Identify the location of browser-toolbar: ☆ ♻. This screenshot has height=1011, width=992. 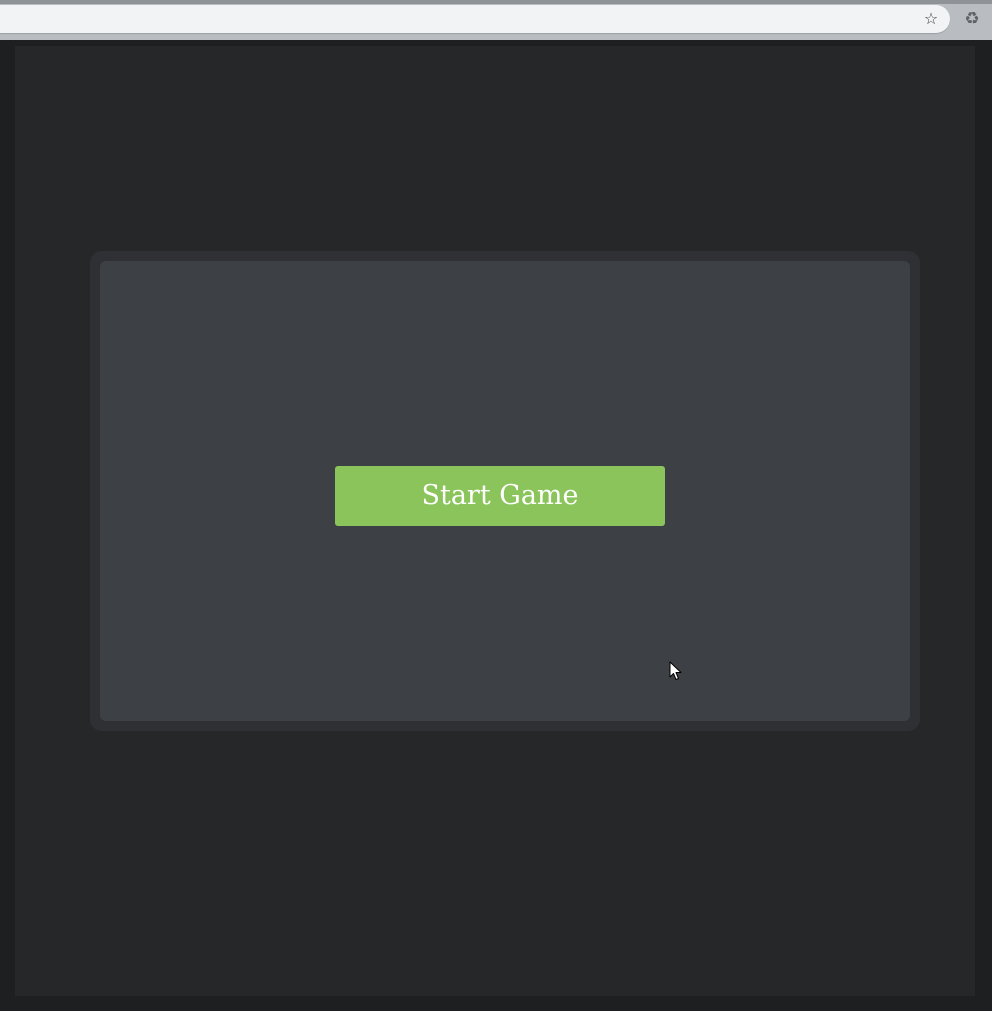
(496, 20).